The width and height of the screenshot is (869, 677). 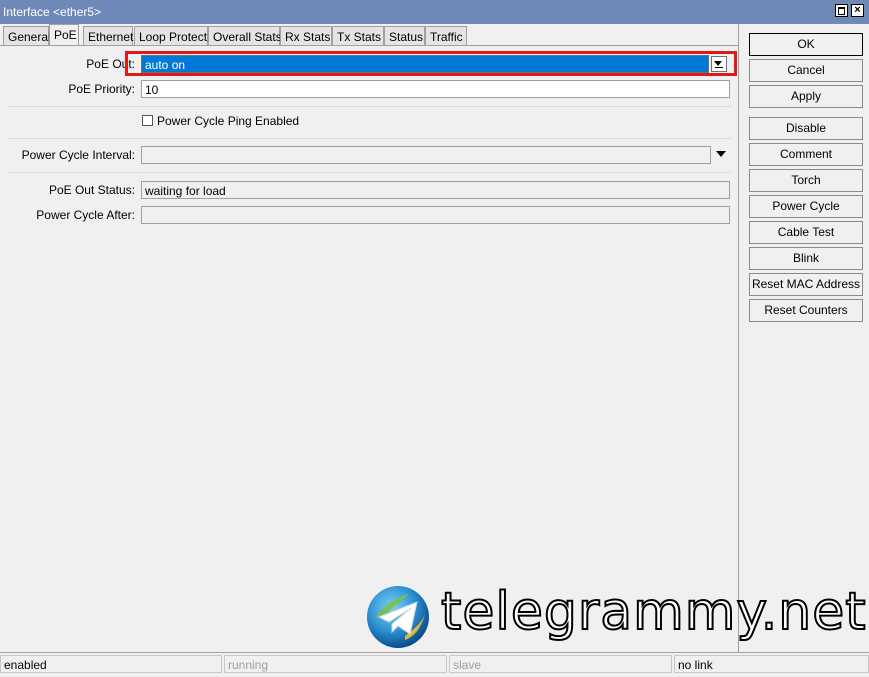 What do you see at coordinates (398, 617) in the screenshot?
I see `telegram-logo-icon` at bounding box center [398, 617].